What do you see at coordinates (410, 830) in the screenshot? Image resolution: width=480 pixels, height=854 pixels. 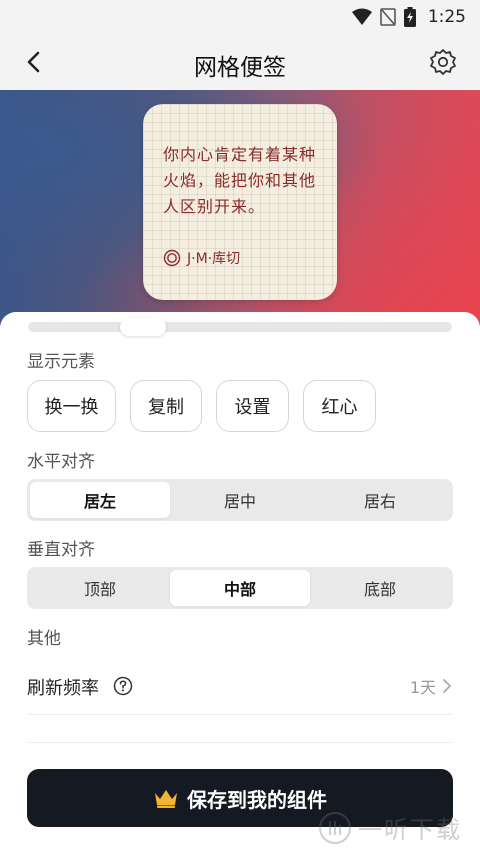 I see `watermark-text: 一听下载` at bounding box center [410, 830].